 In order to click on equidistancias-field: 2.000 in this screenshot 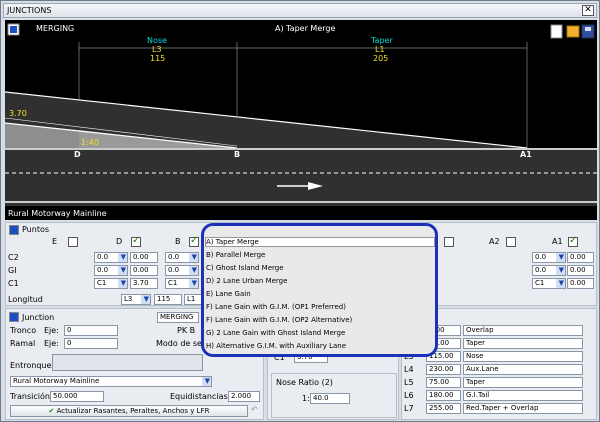, I will do `click(244, 396)`.